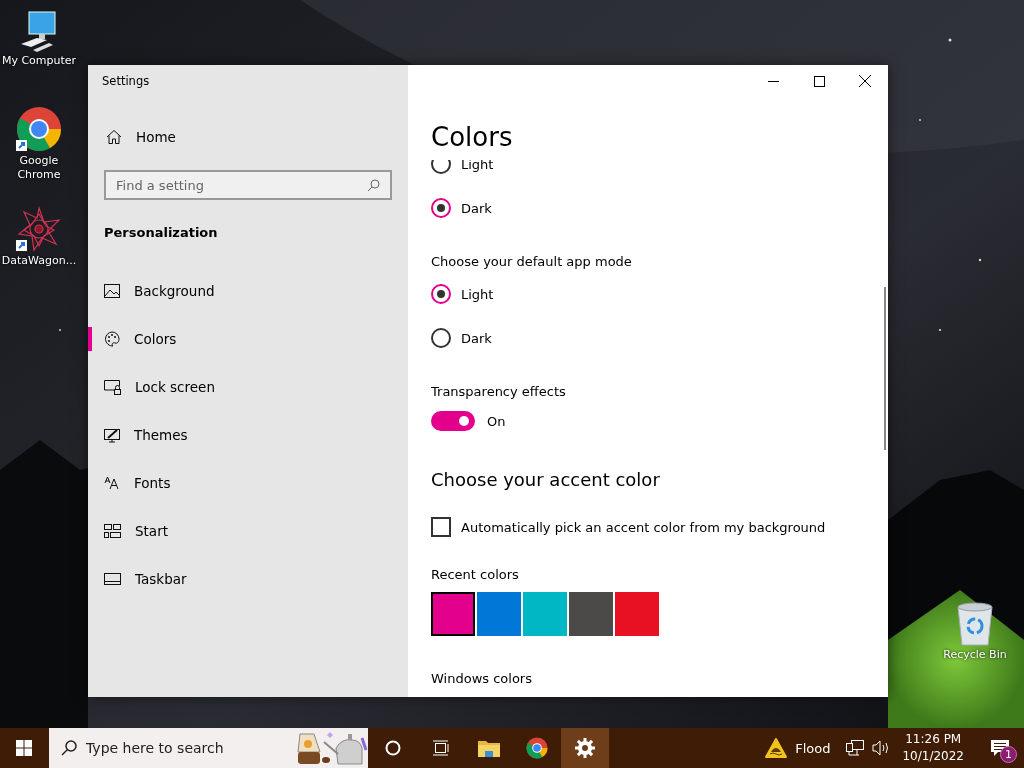 The image size is (1024, 768). Describe the element at coordinates (489, 748) in the screenshot. I see `folder-icon` at that location.